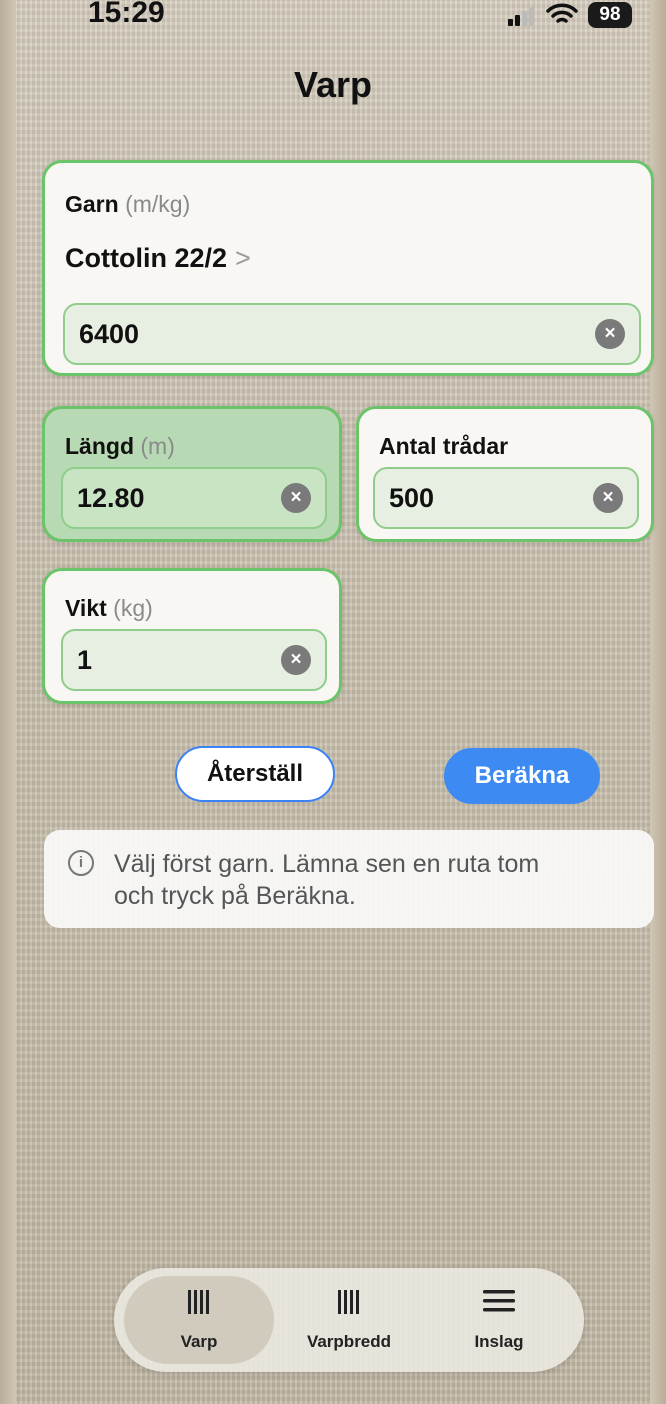 The height and width of the screenshot is (1404, 666). Describe the element at coordinates (348, 268) in the screenshot. I see `yarn-card: Garn (m/kg) Cottolin 22/2 > 6400 ×` at that location.